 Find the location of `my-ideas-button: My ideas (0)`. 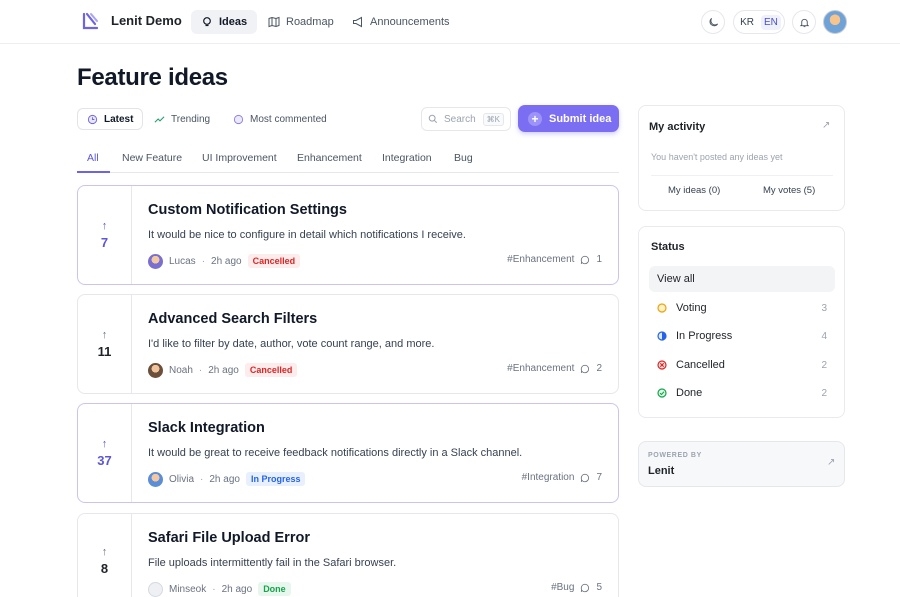

my-ideas-button: My ideas (0) is located at coordinates (694, 190).